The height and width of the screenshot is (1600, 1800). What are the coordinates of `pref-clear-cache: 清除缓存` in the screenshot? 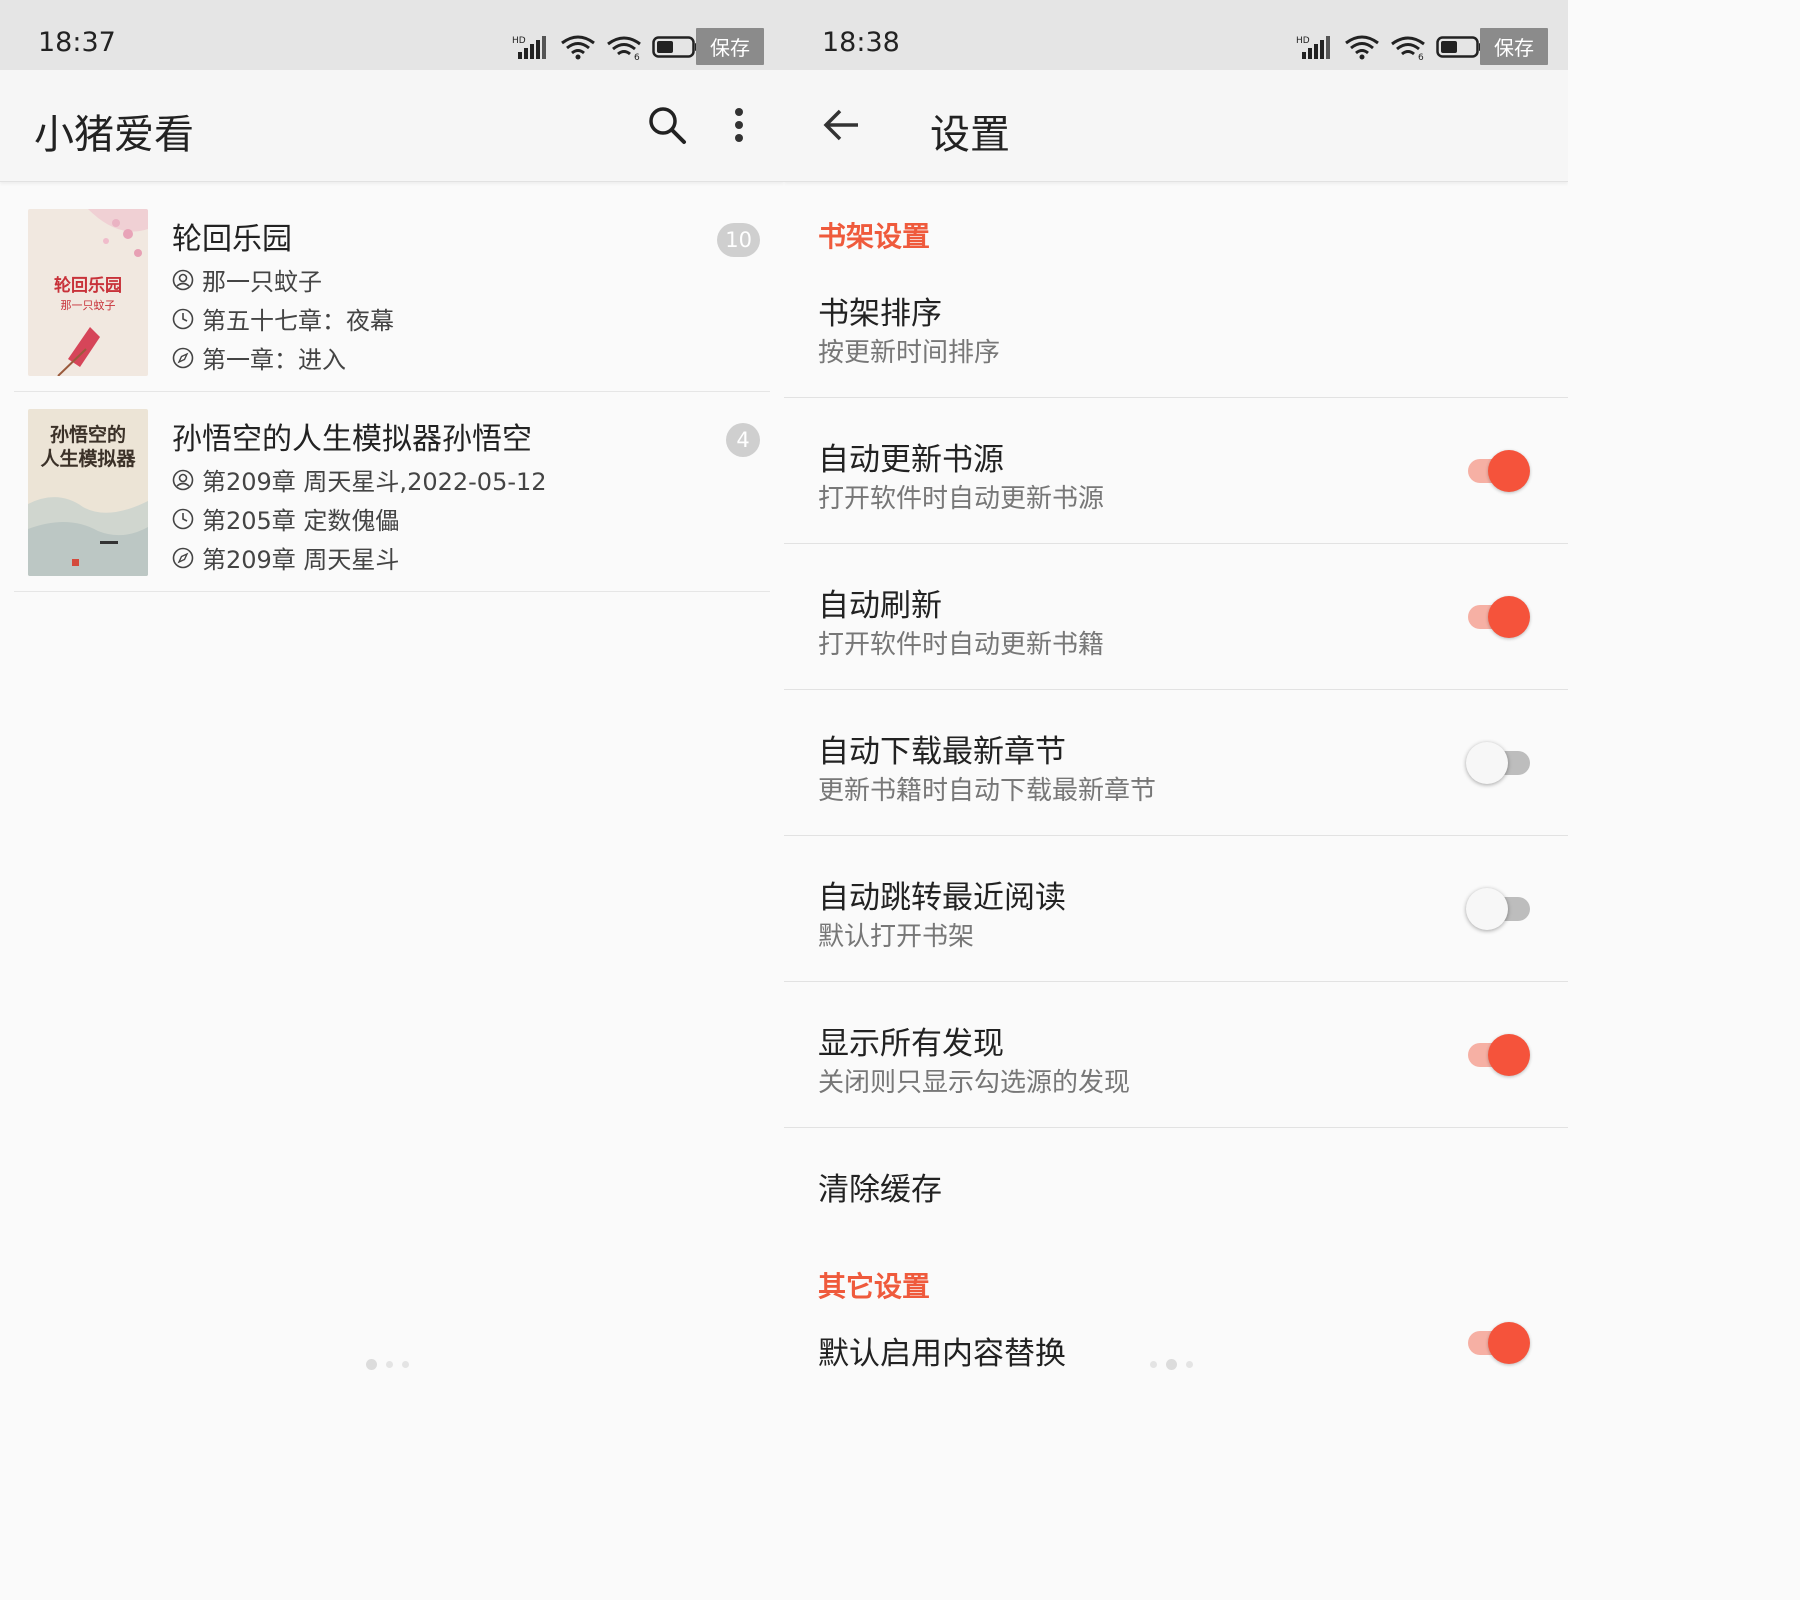 It's located at (1176, 1180).